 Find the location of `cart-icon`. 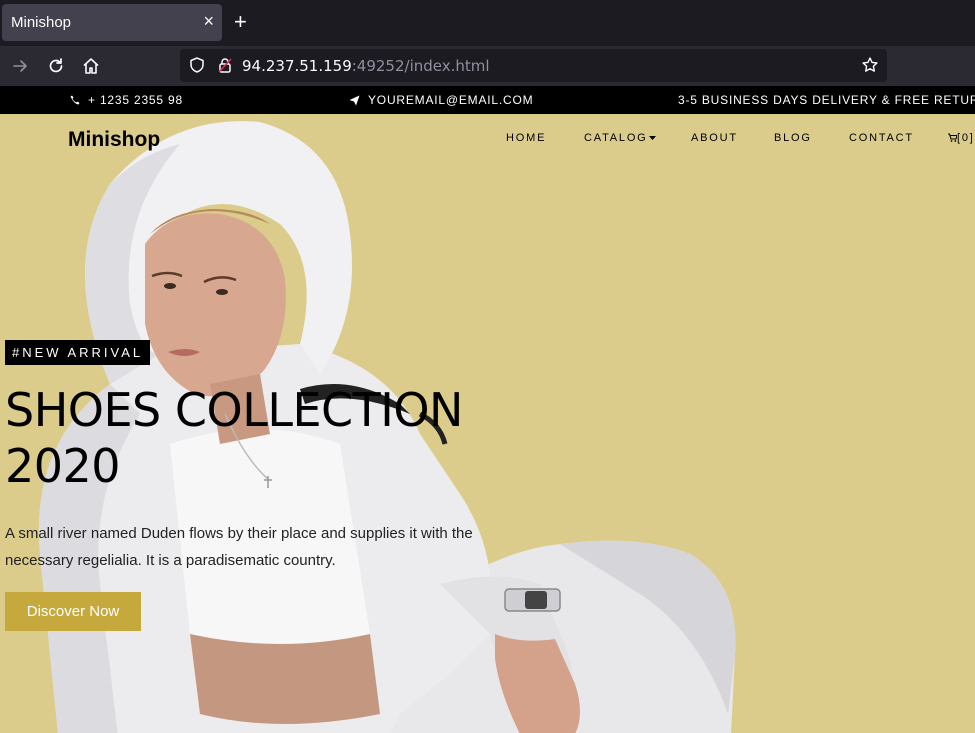

cart-icon is located at coordinates (953, 137).